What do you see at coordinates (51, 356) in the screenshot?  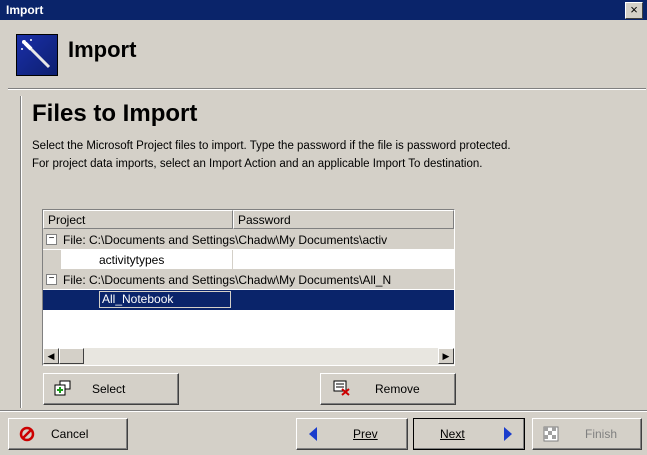 I see `scroll-left-icon: ◀` at bounding box center [51, 356].